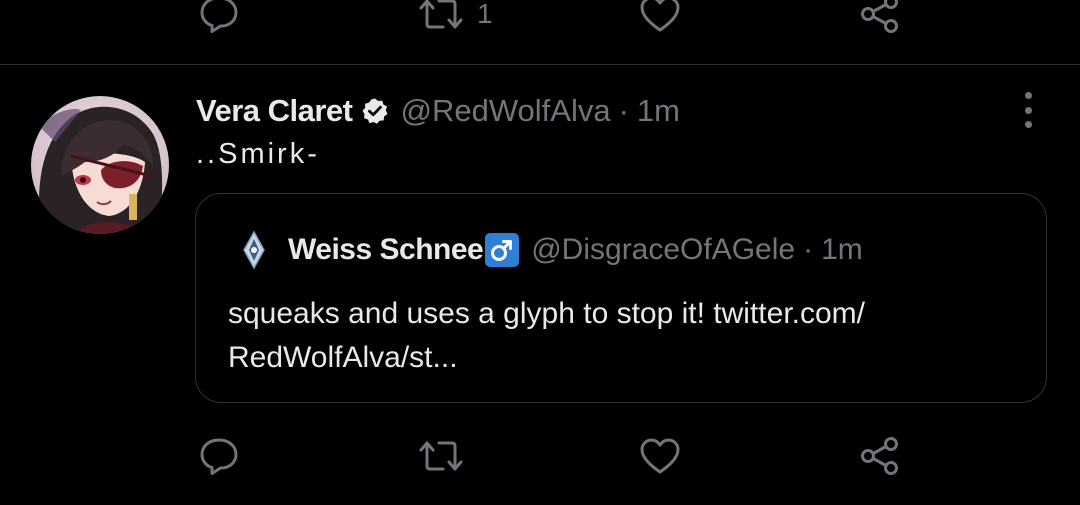 Image resolution: width=1080 pixels, height=505 pixels. Describe the element at coordinates (502, 250) in the screenshot. I see `male-sign-emoji-icon` at that location.